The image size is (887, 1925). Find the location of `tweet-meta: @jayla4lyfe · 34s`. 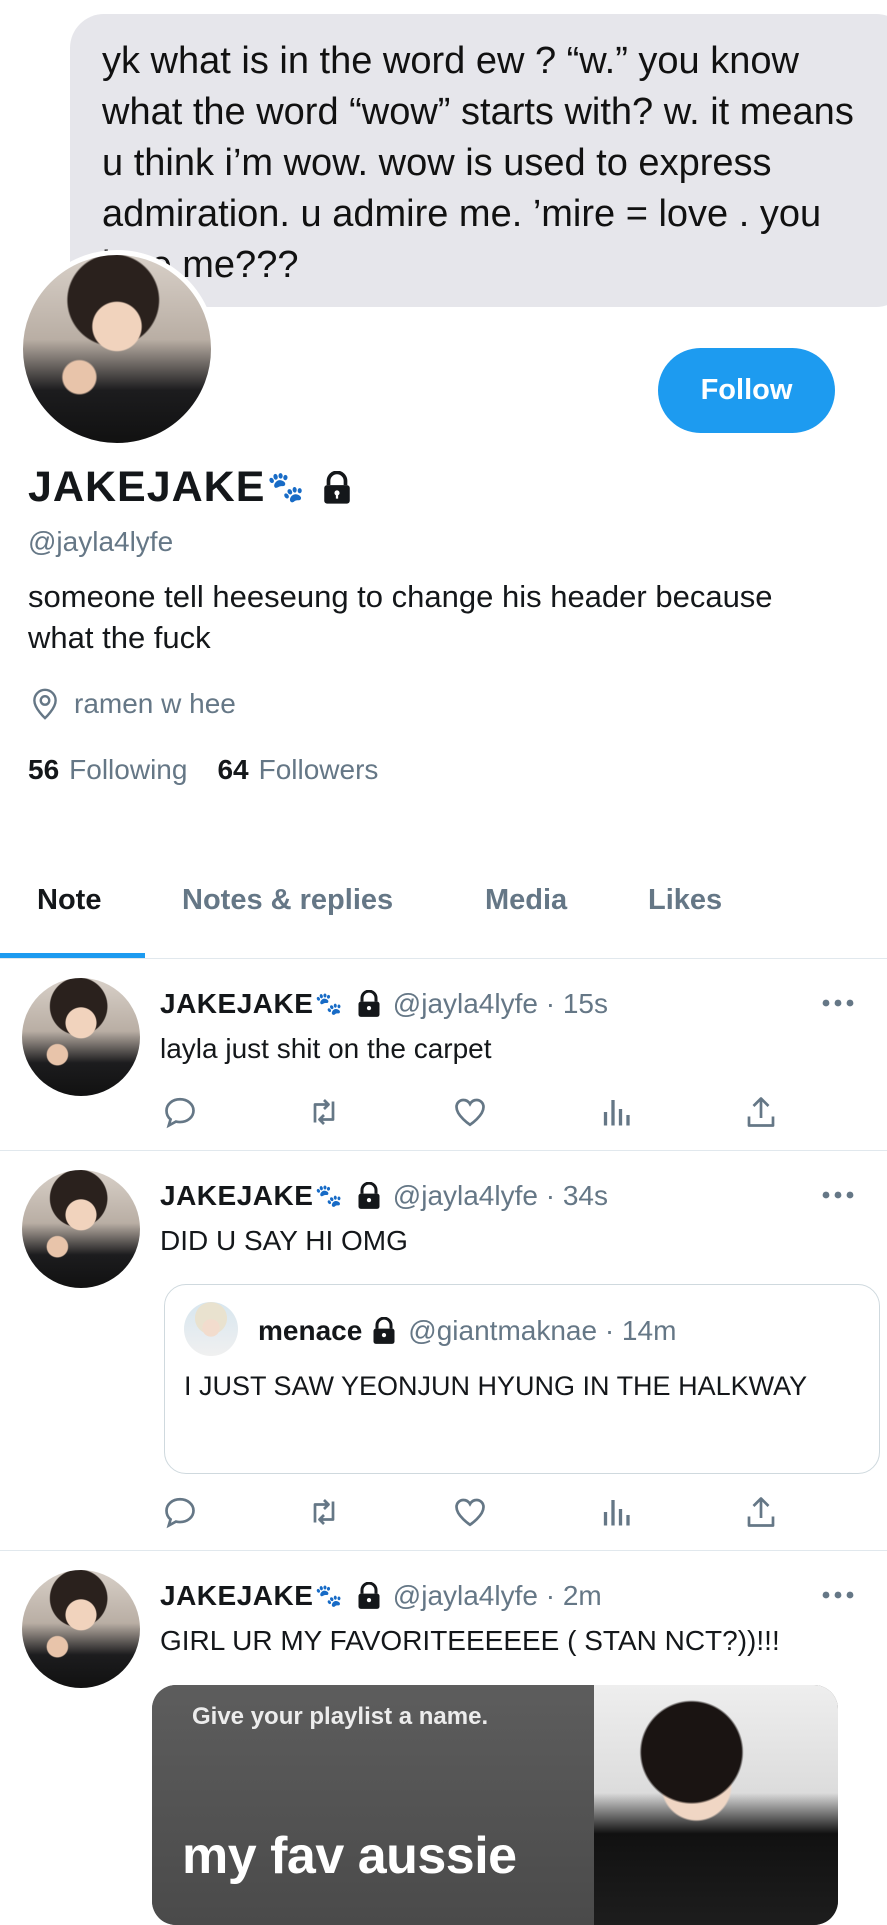

tweet-meta: @jayla4lyfe · 34s is located at coordinates (500, 1195).